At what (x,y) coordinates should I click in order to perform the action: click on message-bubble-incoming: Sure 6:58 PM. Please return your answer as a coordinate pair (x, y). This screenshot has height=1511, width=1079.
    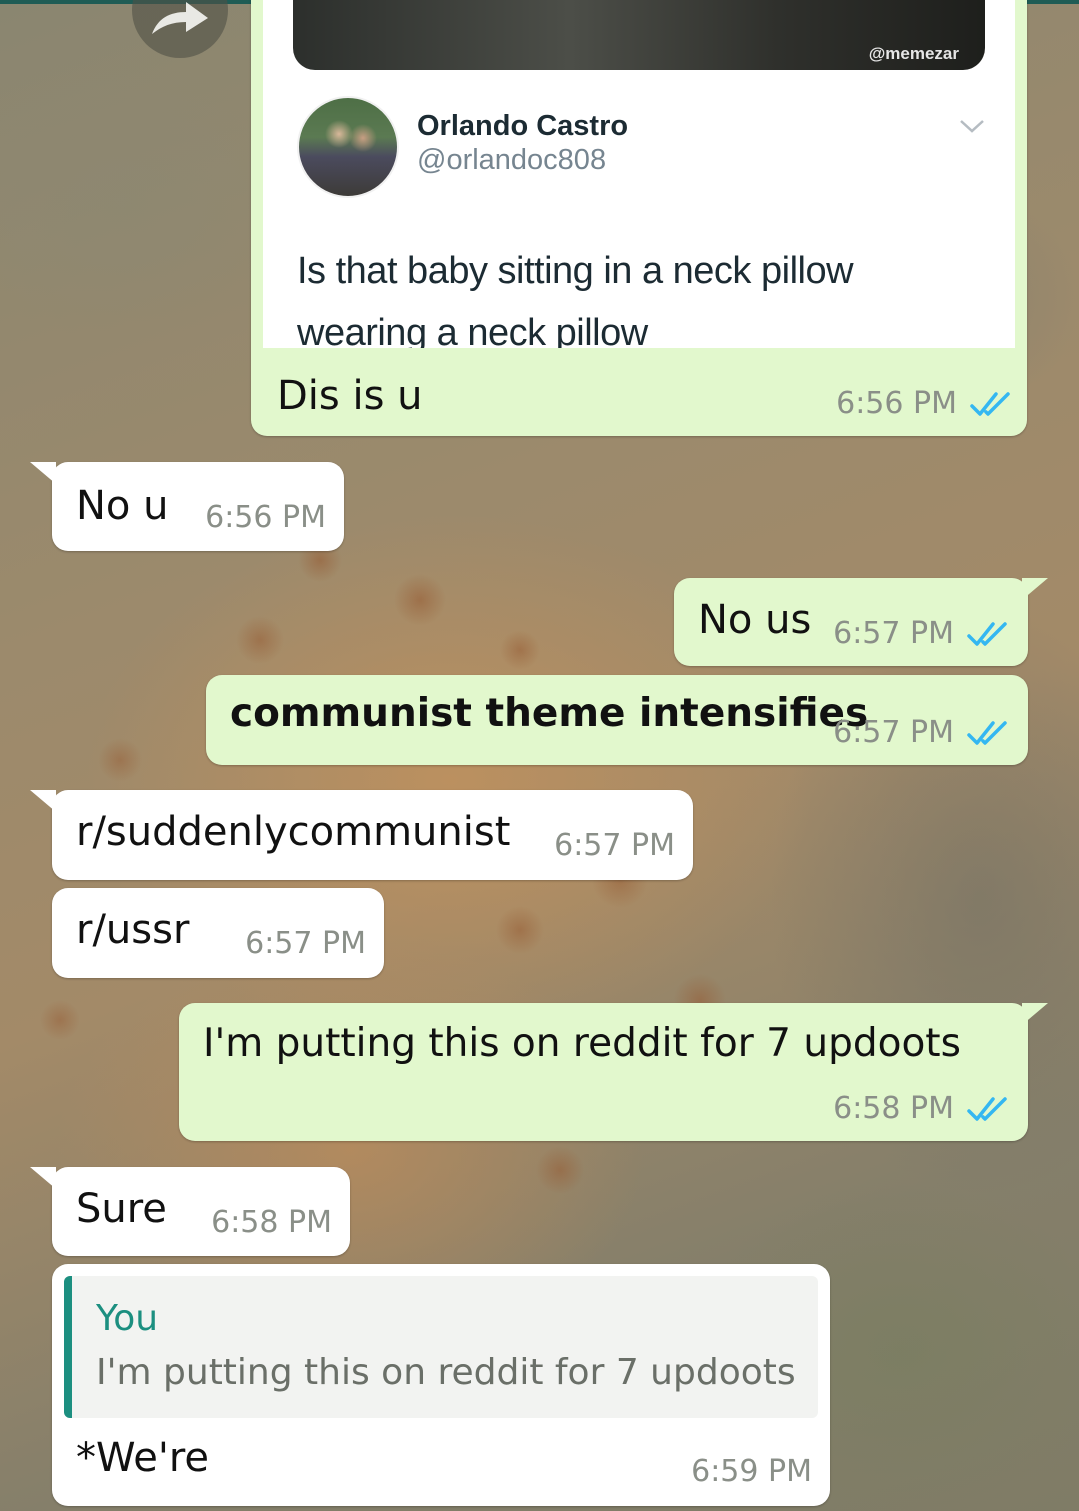
    Looking at the image, I should click on (190, 1211).